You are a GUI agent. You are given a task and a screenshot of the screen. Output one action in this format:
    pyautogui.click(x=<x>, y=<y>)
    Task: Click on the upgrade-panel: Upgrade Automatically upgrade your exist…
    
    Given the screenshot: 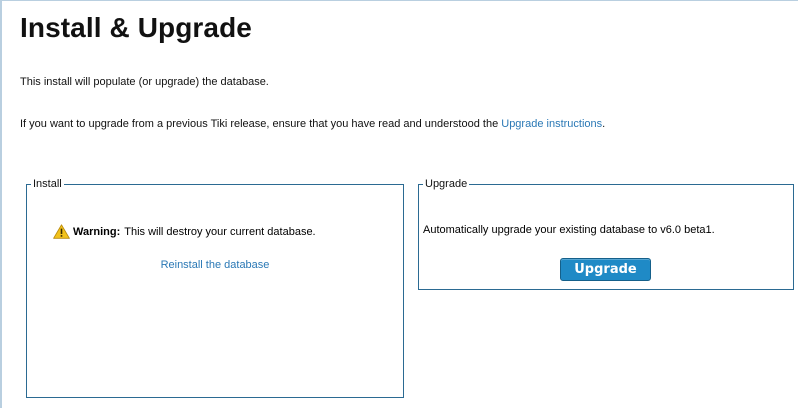 What is the action you would take?
    pyautogui.click(x=606, y=234)
    